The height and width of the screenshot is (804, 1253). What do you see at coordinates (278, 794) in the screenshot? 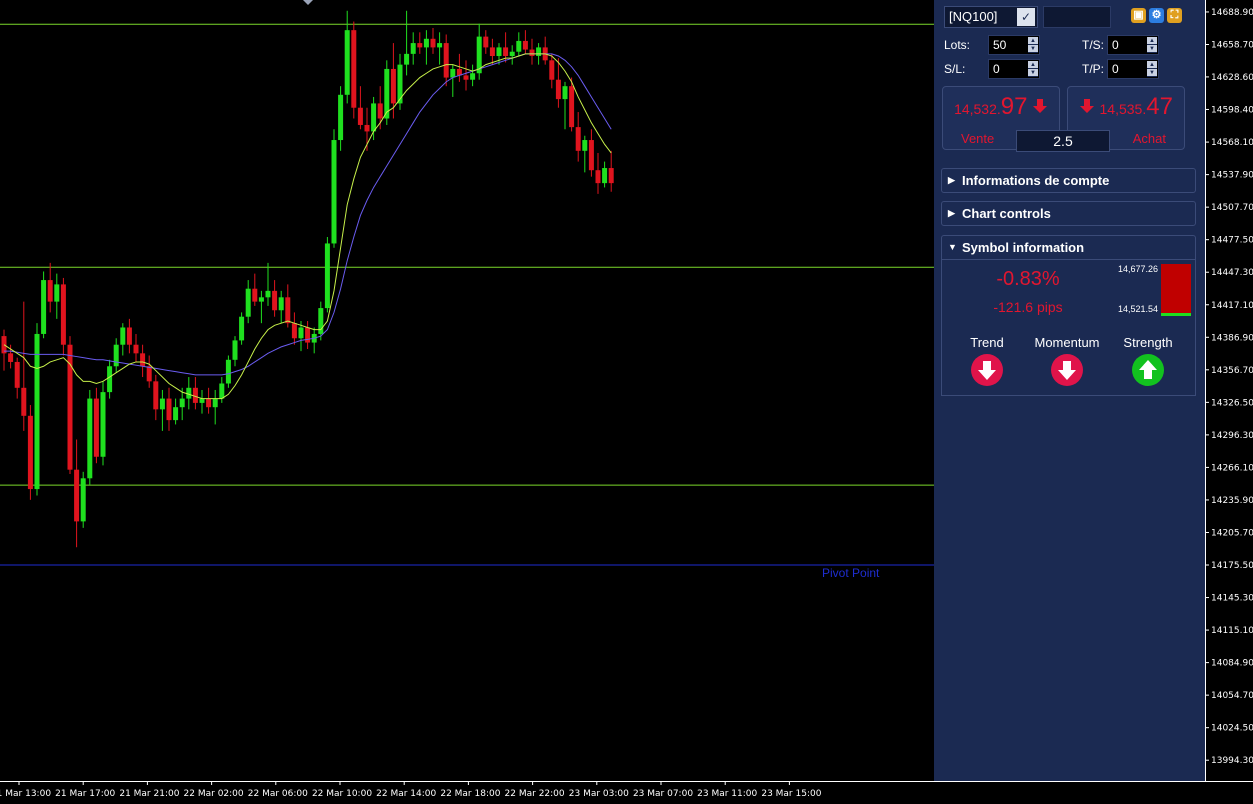
I see `time-tick-label: 22 Mar 06:00` at bounding box center [278, 794].